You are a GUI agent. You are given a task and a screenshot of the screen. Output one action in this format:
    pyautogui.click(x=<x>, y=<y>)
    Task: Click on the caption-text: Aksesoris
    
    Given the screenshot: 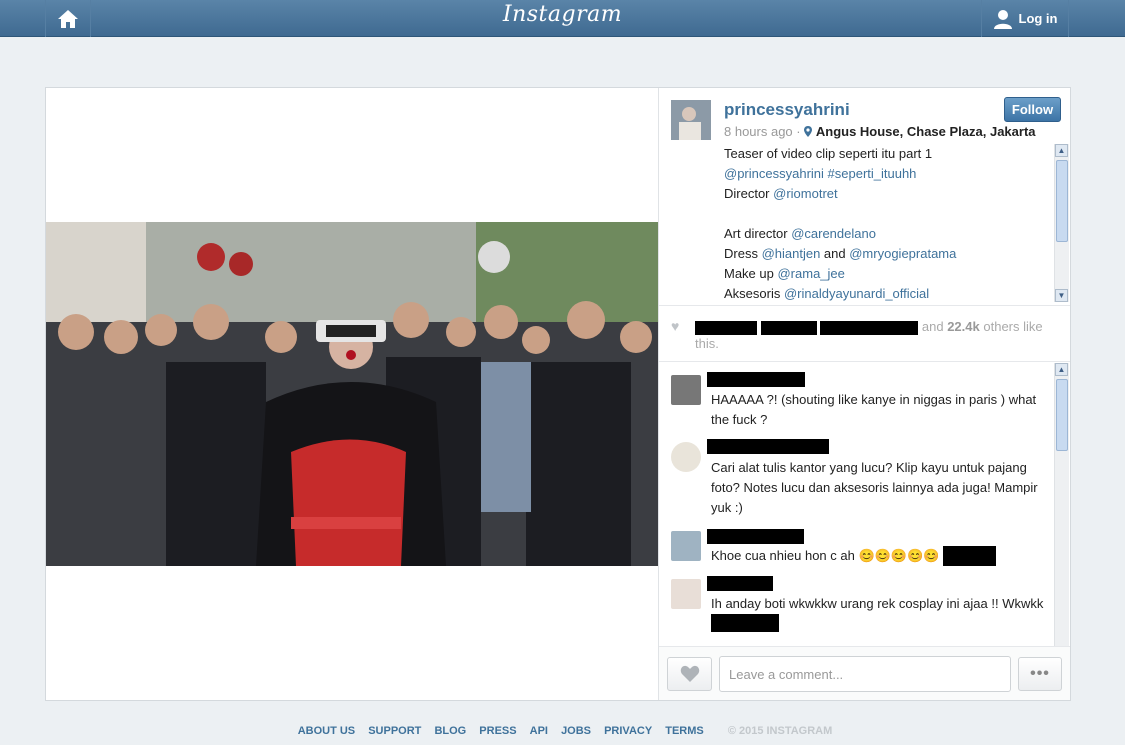 What is the action you would take?
    pyautogui.click(x=754, y=293)
    